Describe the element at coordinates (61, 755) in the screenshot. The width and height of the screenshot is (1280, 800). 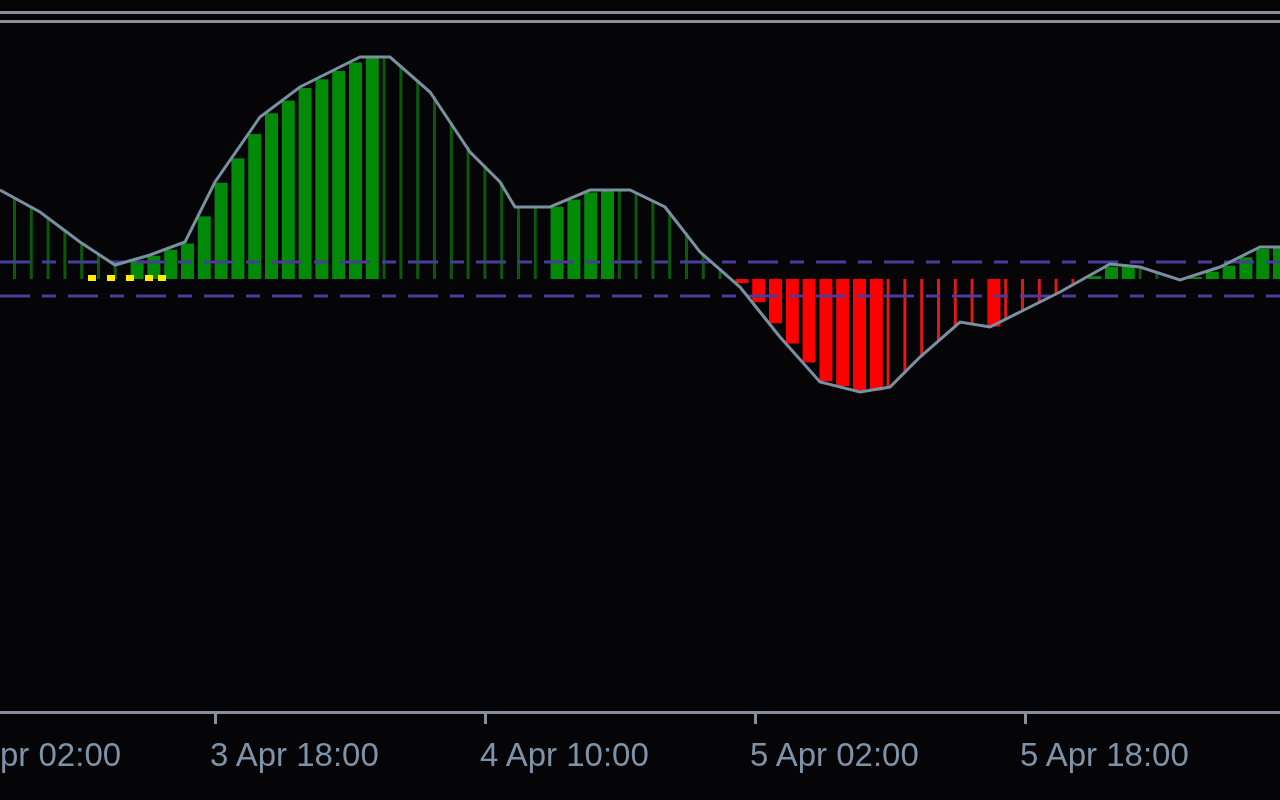
I see `time-label: pr 02:00` at that location.